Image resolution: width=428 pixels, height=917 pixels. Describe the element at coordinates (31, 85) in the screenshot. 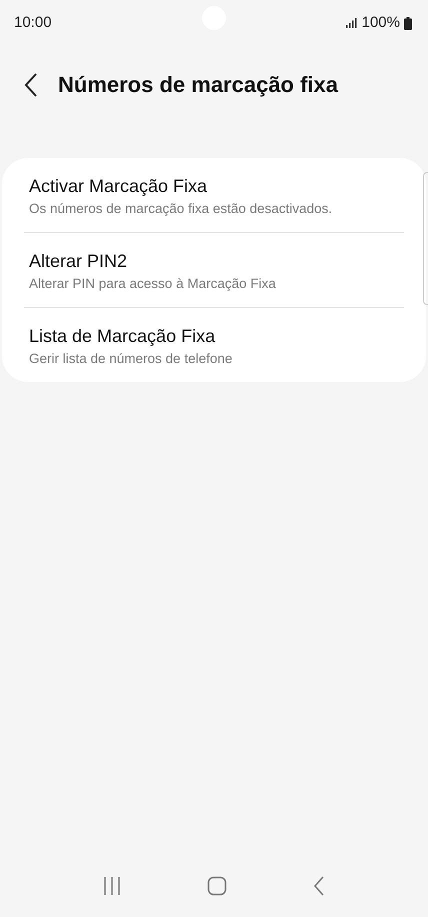

I see `back-icon` at that location.